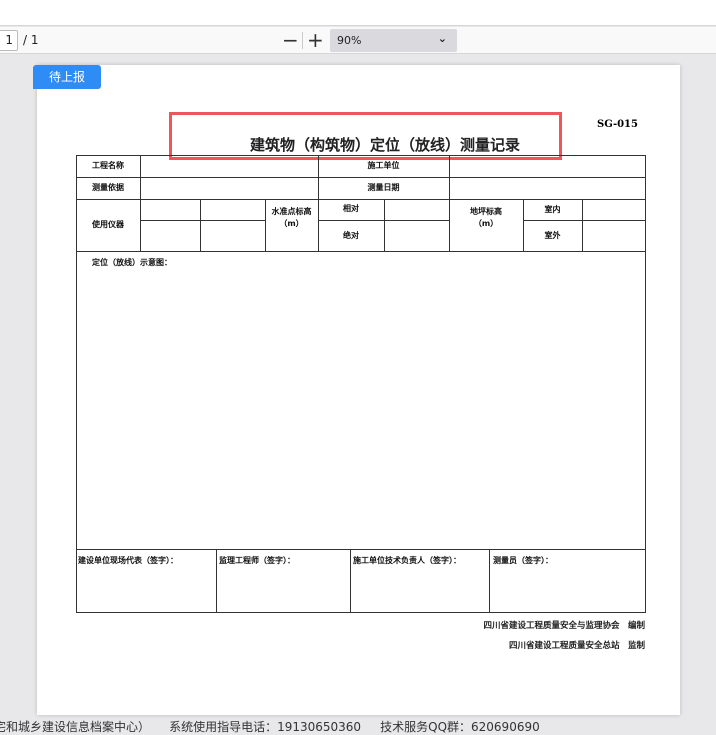  I want to click on label-date: 测量日期, so click(383, 187).